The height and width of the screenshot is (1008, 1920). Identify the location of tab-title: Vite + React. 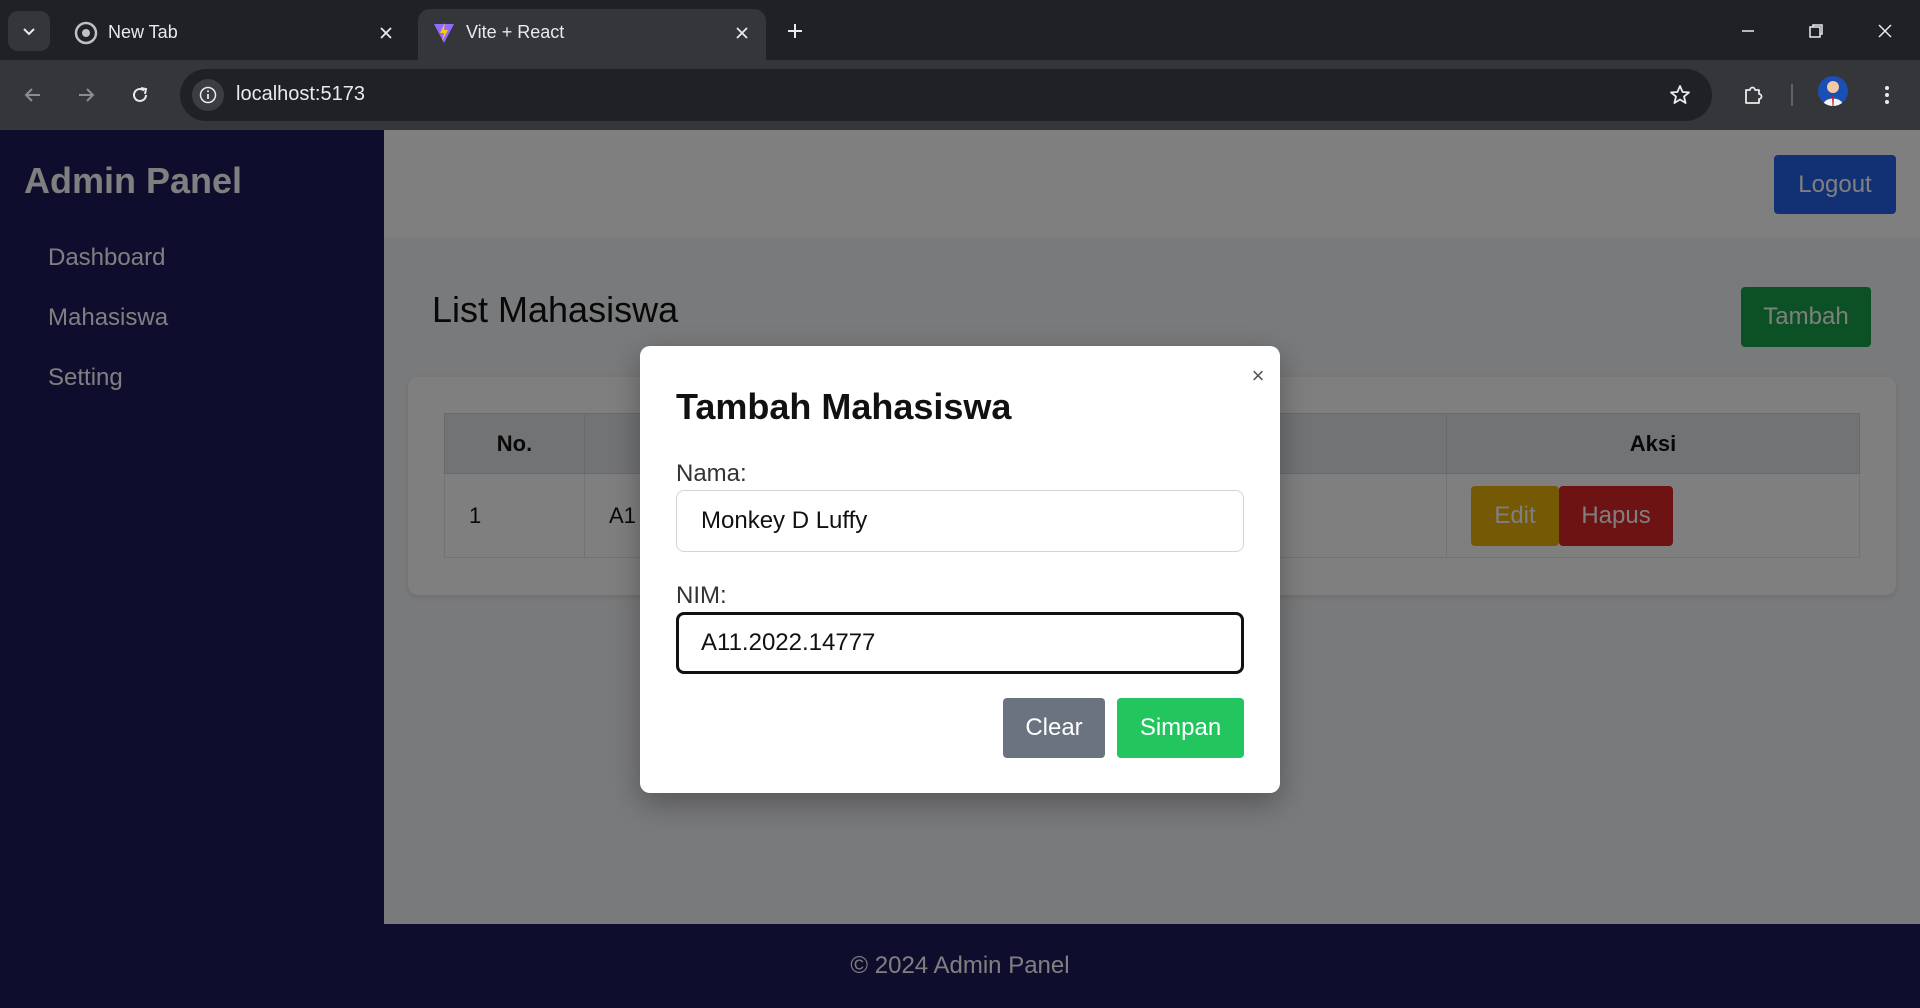
(515, 32).